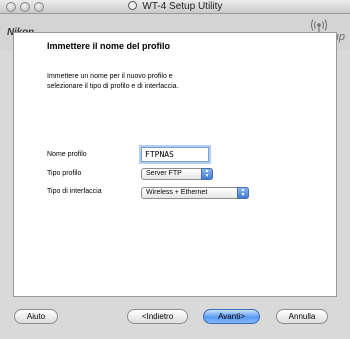 This screenshot has width=350, height=339. Describe the element at coordinates (175, 154) in the screenshot. I see `profile-name-field: FTPNAS` at that location.